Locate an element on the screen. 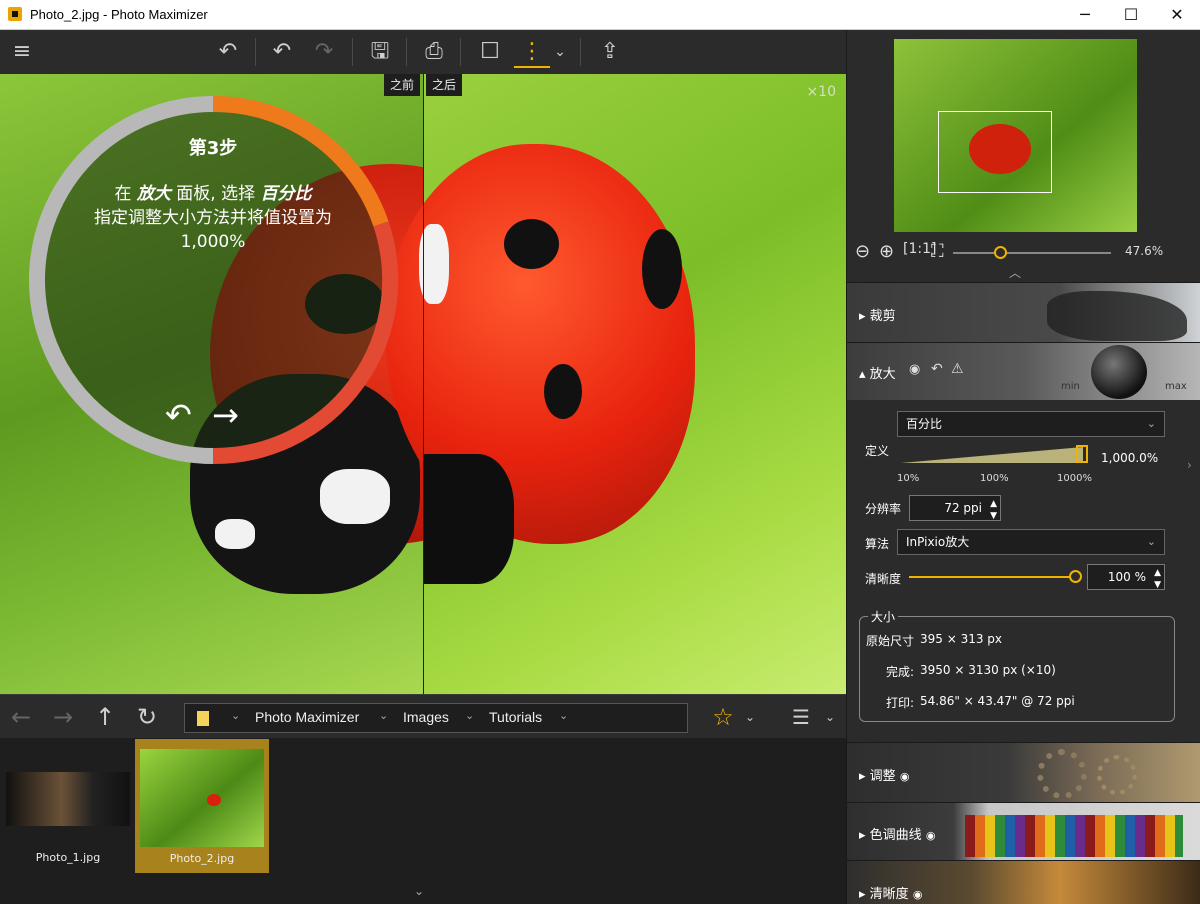  tick-label: 10% is located at coordinates (908, 478).